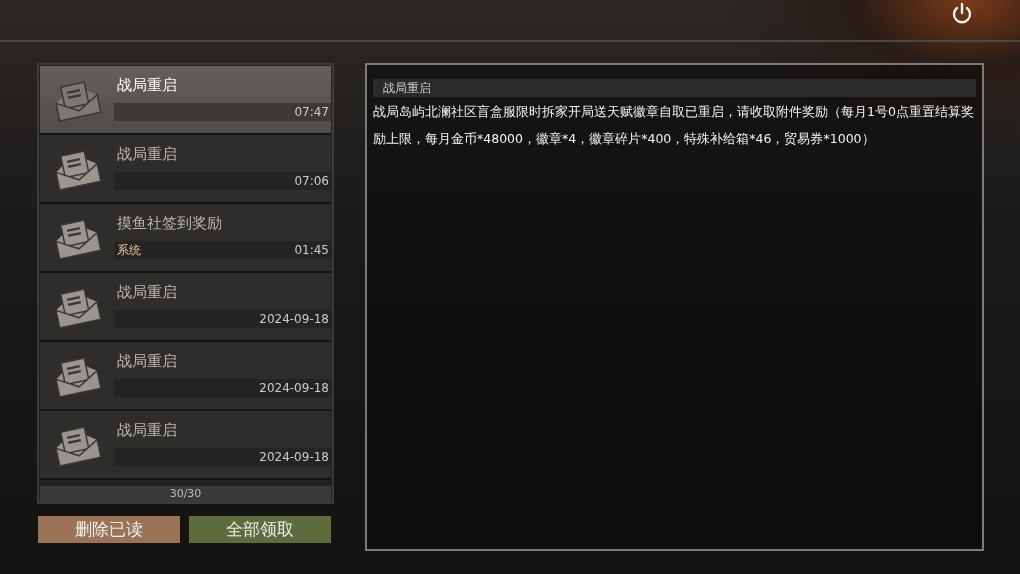 The image size is (1020, 574). I want to click on claim-all-button: 全部领取, so click(260, 529).